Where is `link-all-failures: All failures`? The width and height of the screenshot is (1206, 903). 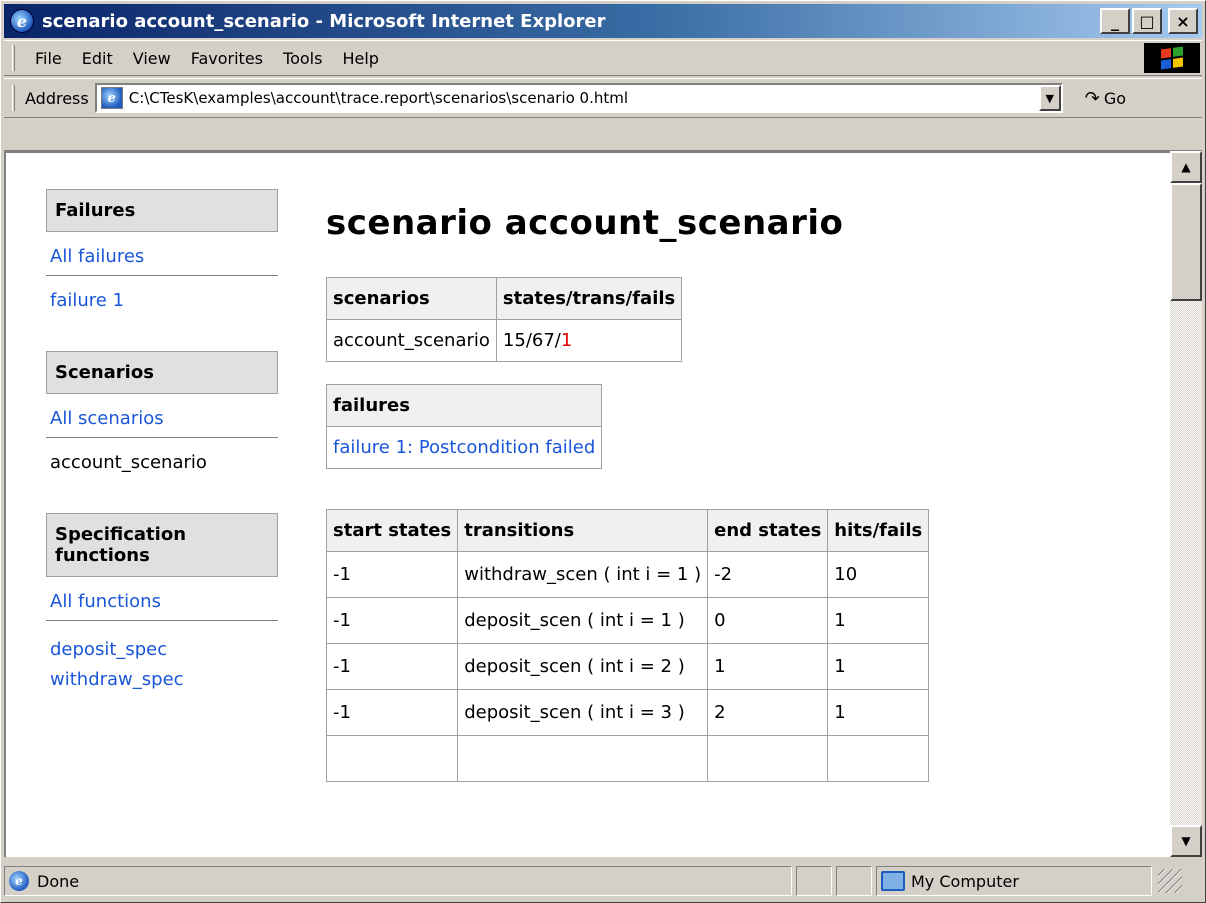
link-all-failures: All failures is located at coordinates (162, 254).